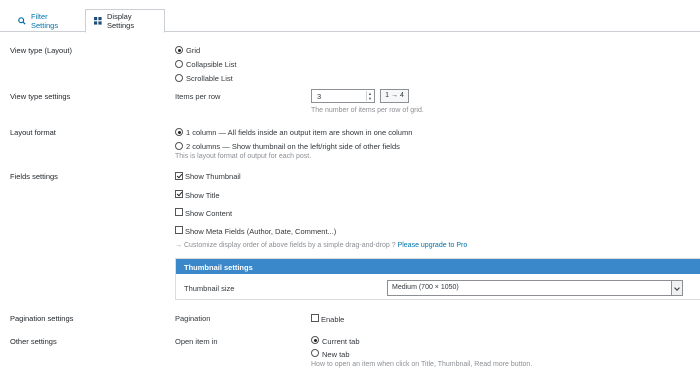  Describe the element at coordinates (341, 341) in the screenshot. I see `open-item-option-current-tab: Current tab` at that location.